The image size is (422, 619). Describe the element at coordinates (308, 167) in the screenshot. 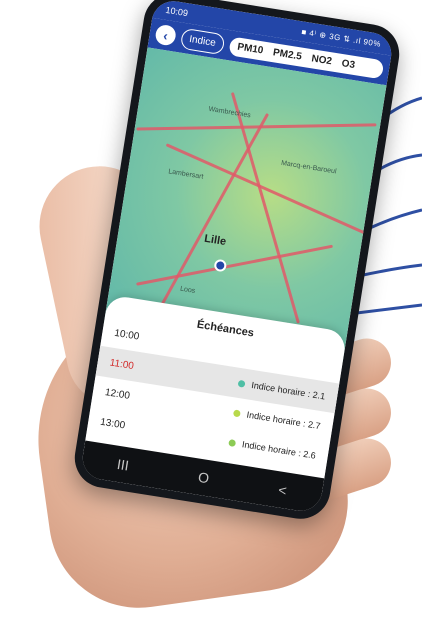

I see `map-place: Marcq-en-Baroeul` at that location.